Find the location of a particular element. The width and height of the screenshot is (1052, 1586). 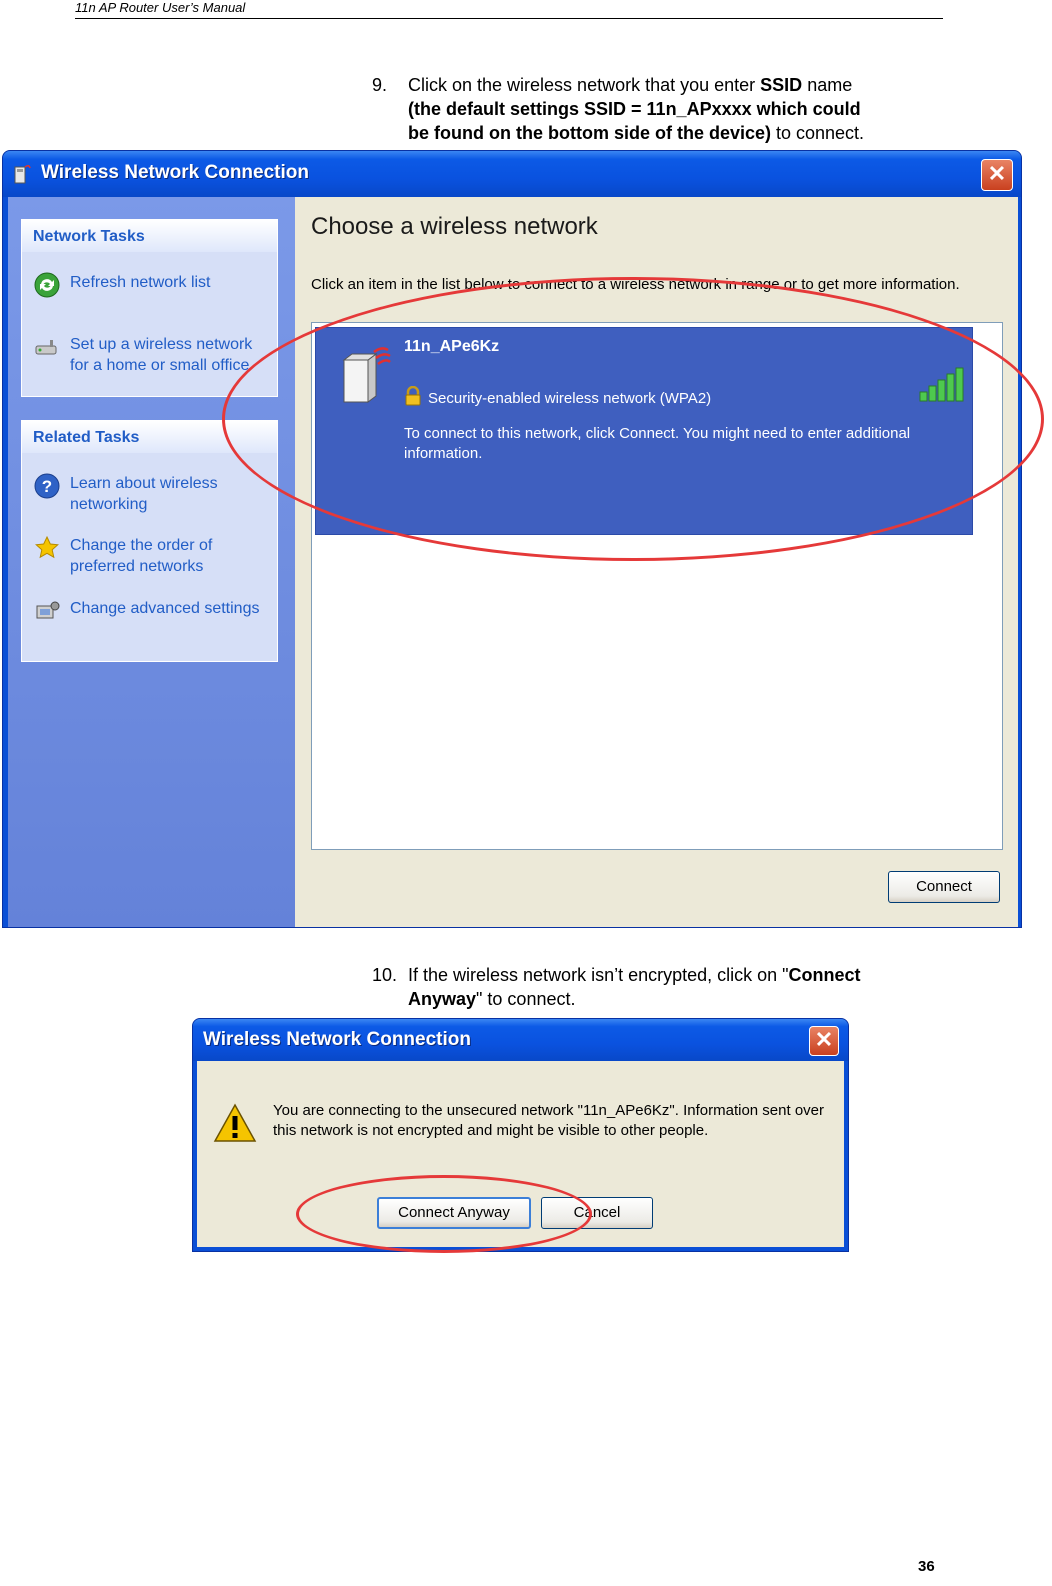

cancel-button: Cancel is located at coordinates (597, 1213).